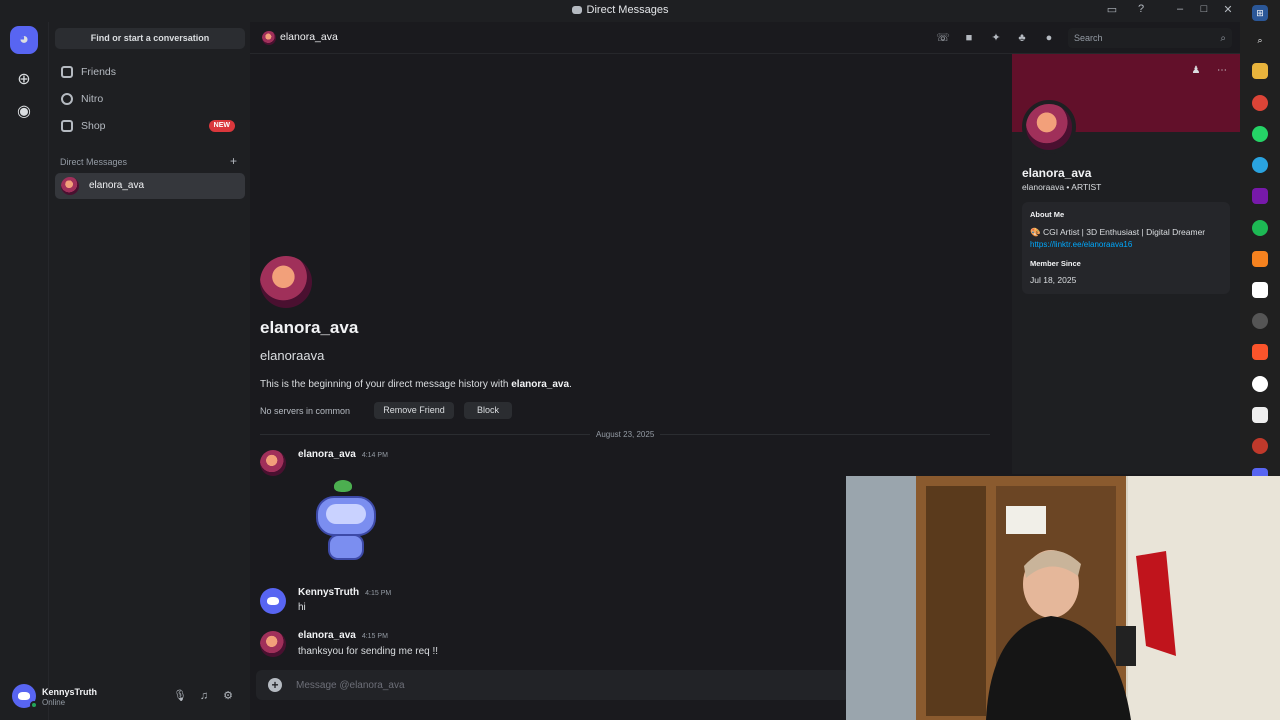  I want to click on file-explorer-icon, so click(1260, 71).